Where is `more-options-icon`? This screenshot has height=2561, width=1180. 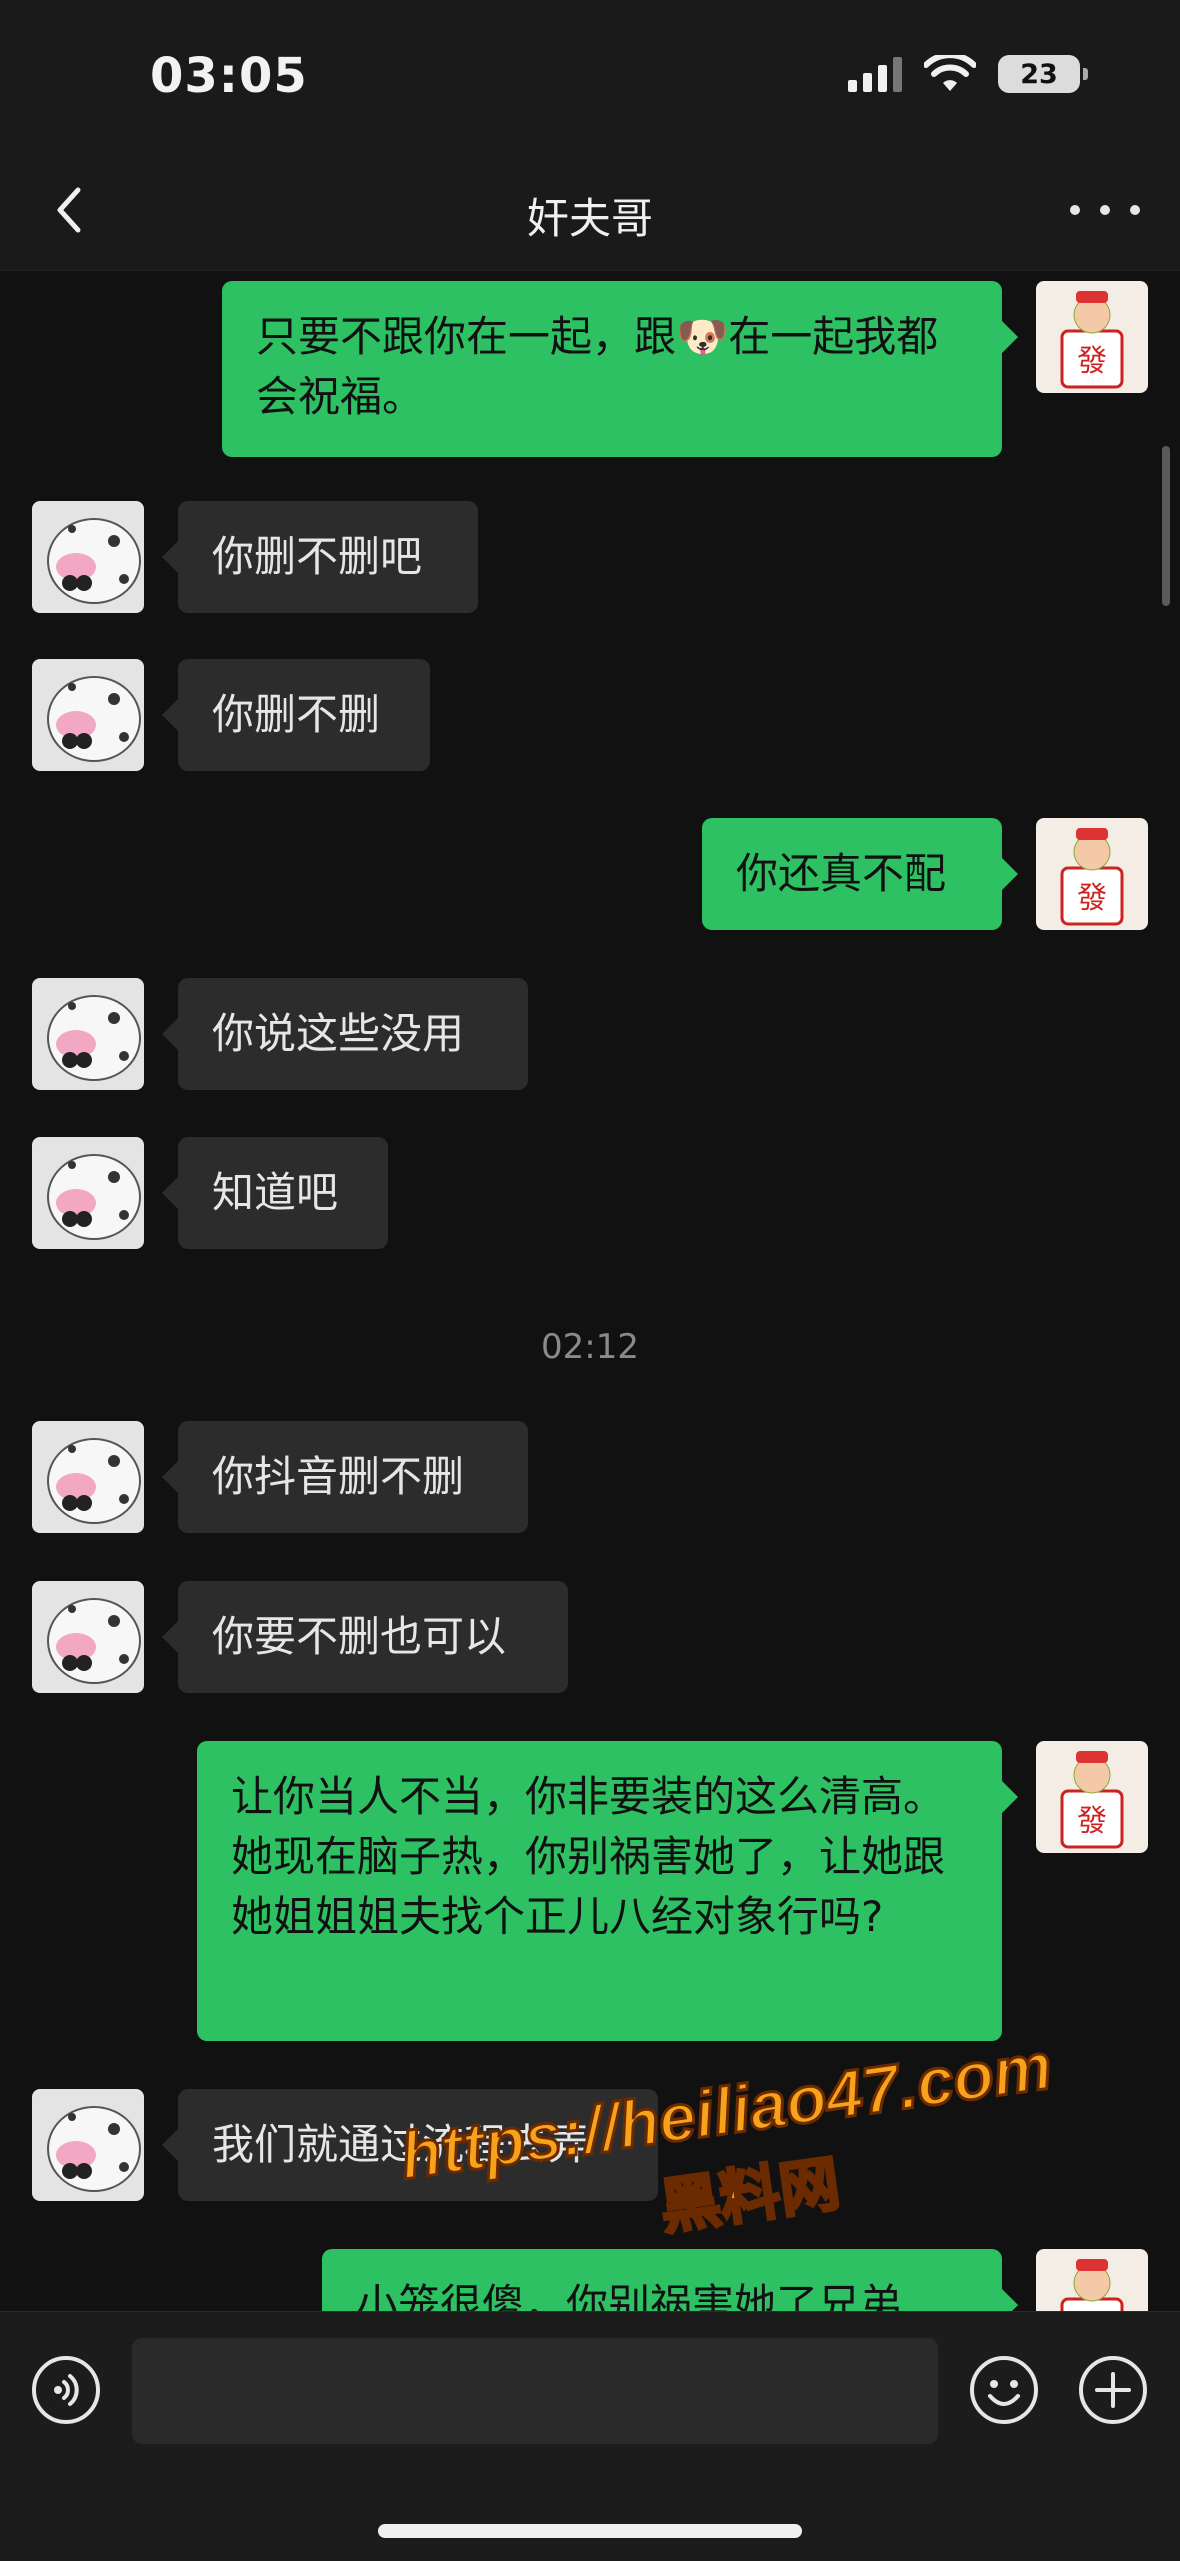
more-options-icon is located at coordinates (1105, 210).